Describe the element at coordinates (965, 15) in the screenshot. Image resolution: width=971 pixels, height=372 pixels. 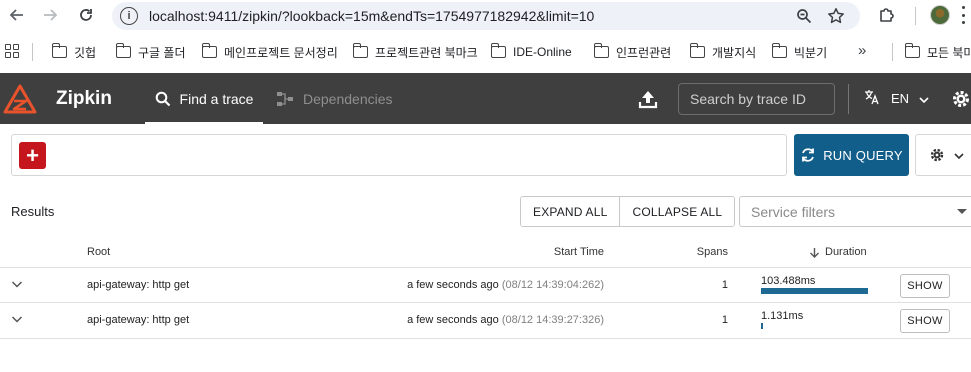
I see `browser-menu-icon` at that location.